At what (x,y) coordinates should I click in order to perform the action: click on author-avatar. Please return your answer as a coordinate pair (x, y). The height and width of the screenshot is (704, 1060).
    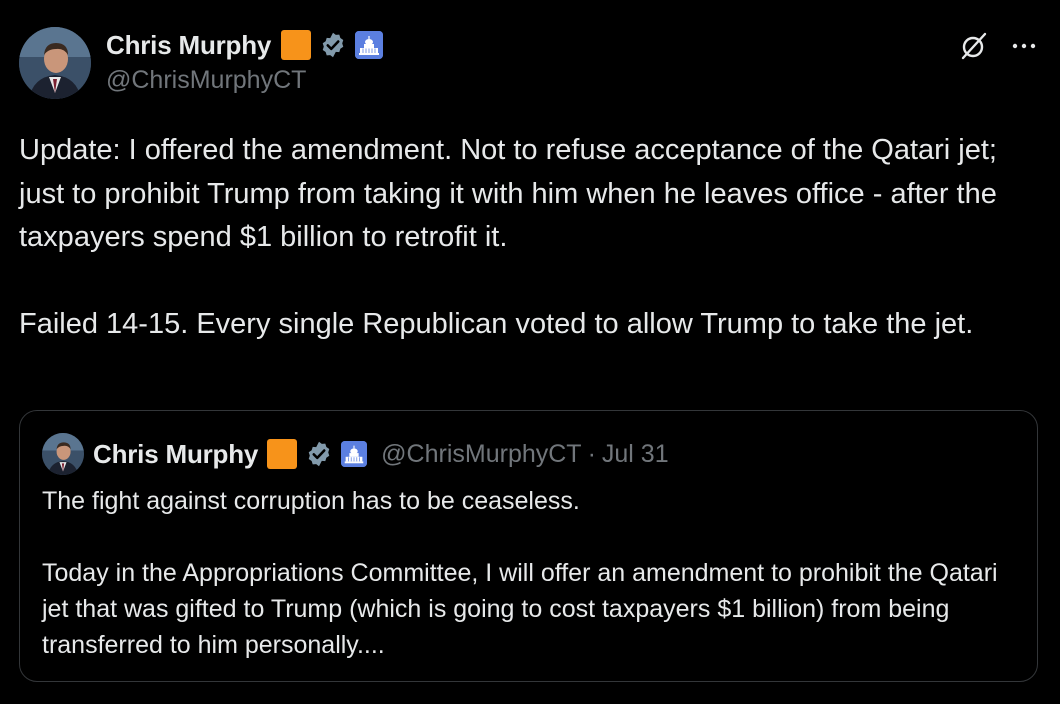
    Looking at the image, I should click on (55, 63).